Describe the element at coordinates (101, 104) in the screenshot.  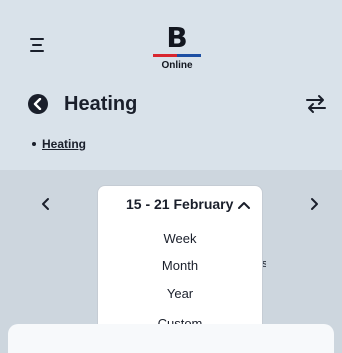
I see `page-title: Heating` at that location.